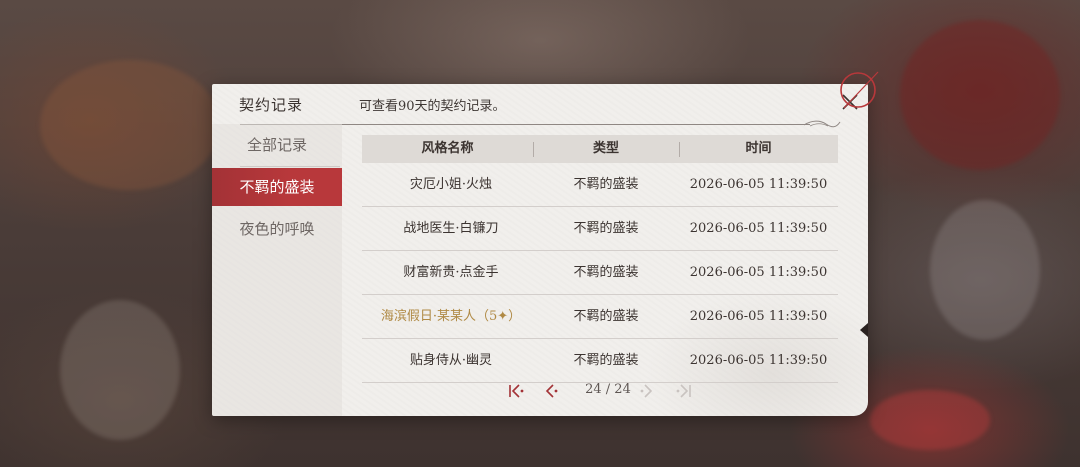  Describe the element at coordinates (859, 90) in the screenshot. I see `corner-ornament-icon` at that location.